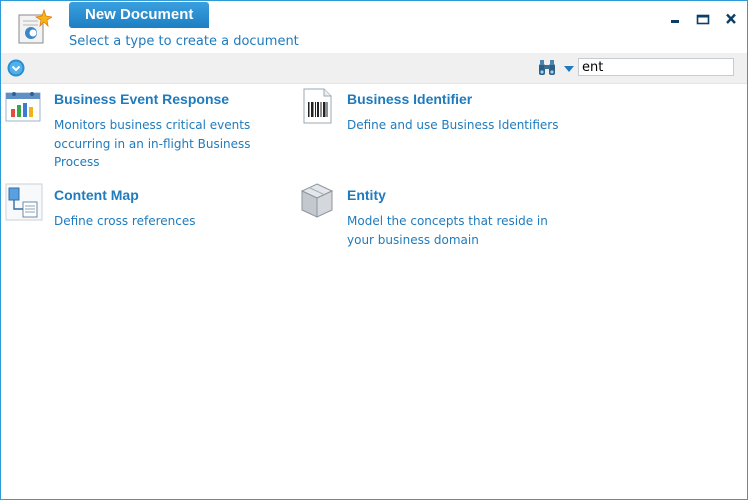 Image resolution: width=748 pixels, height=500 pixels. I want to click on close-icon, so click(731, 19).